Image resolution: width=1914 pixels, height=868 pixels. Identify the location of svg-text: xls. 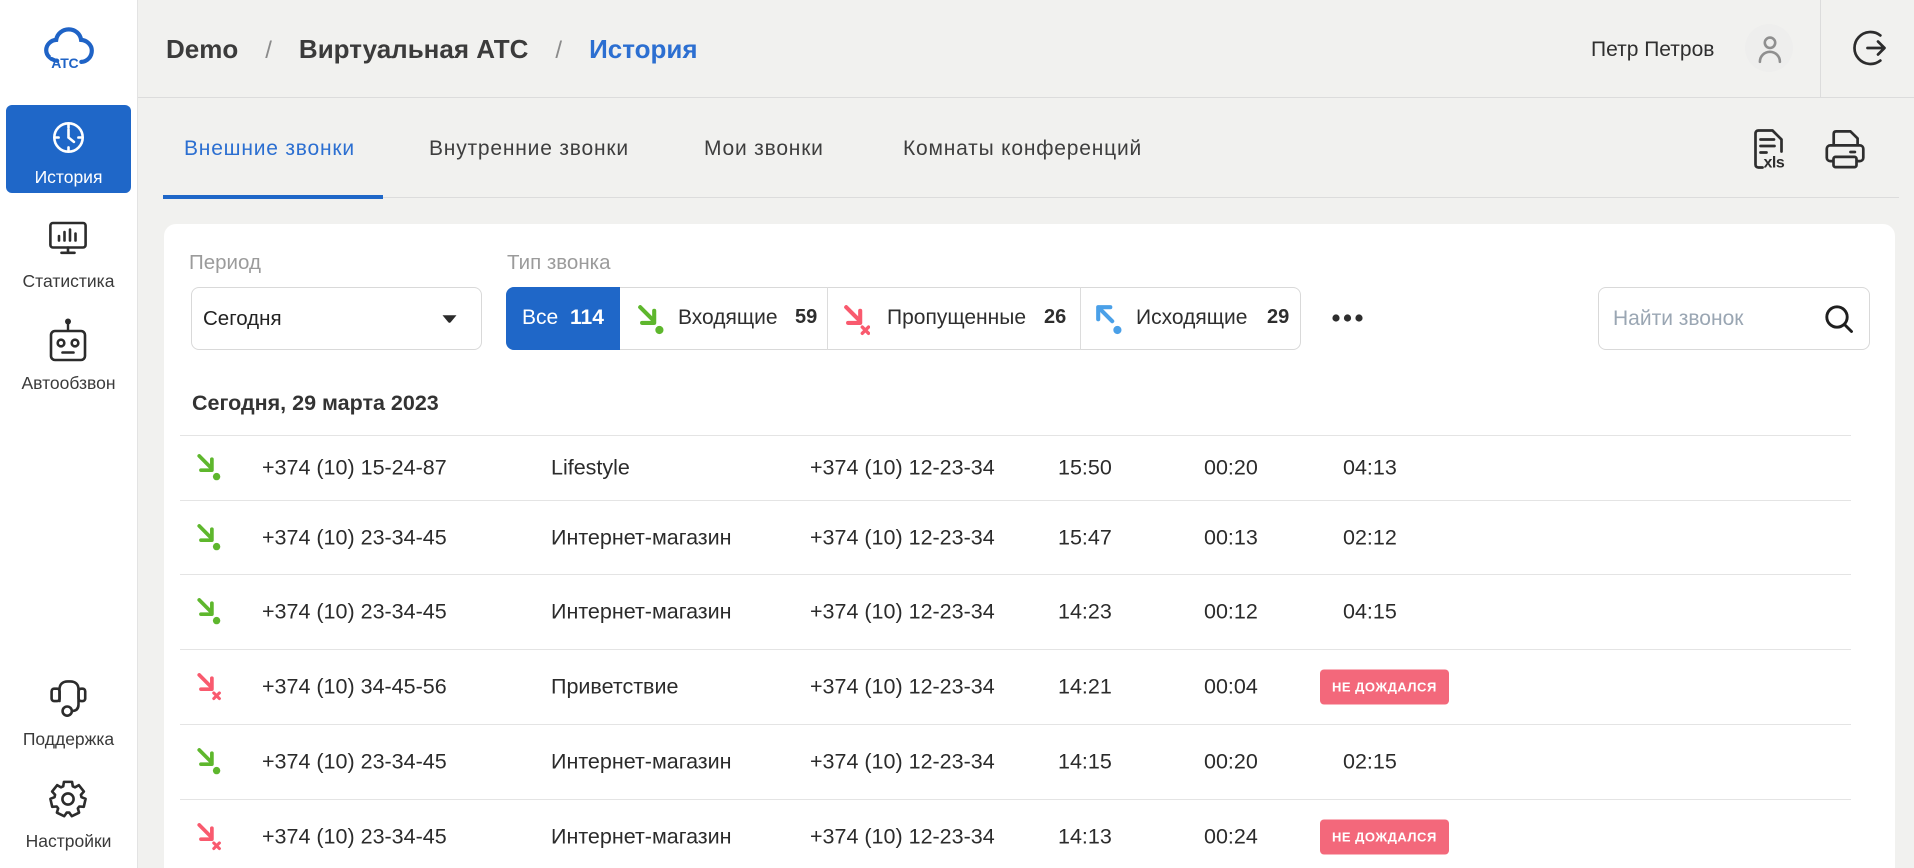
(1774, 163).